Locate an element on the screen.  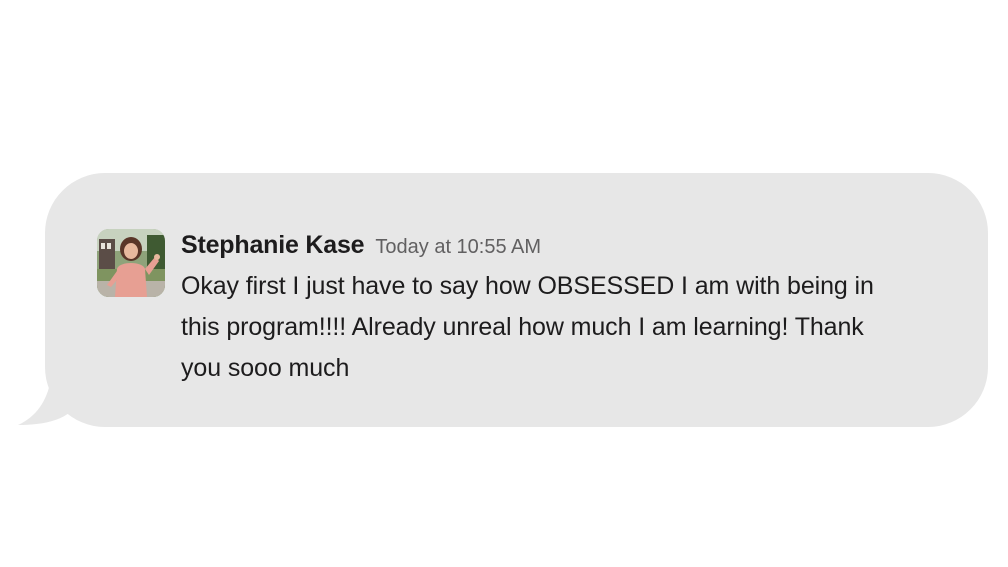
avatar is located at coordinates (131, 263).